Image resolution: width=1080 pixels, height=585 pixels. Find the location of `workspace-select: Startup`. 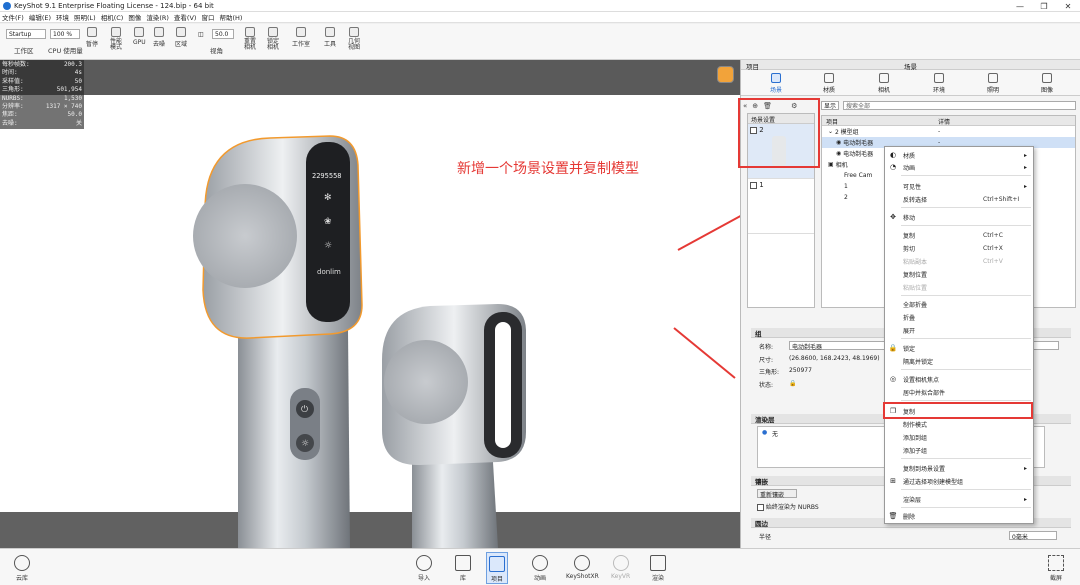

workspace-select: Startup is located at coordinates (26, 34).